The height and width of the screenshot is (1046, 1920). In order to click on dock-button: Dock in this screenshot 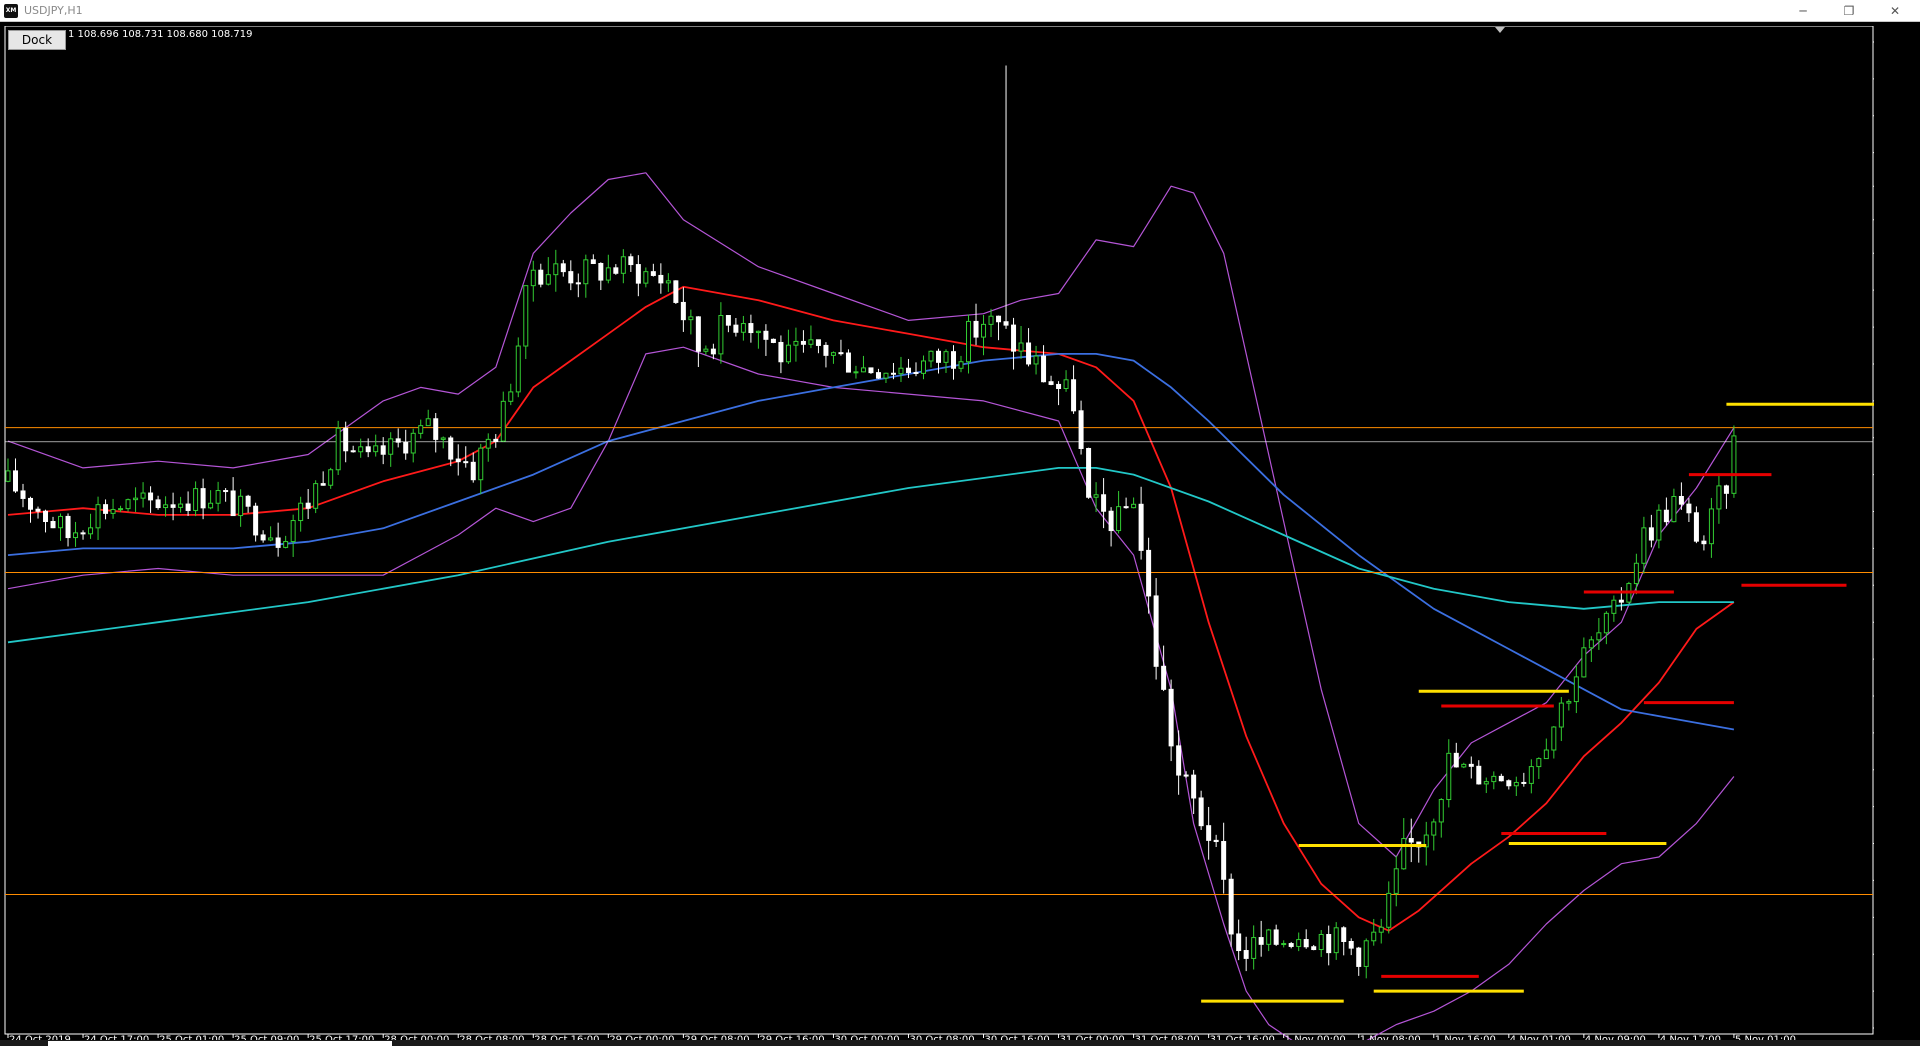, I will do `click(37, 40)`.